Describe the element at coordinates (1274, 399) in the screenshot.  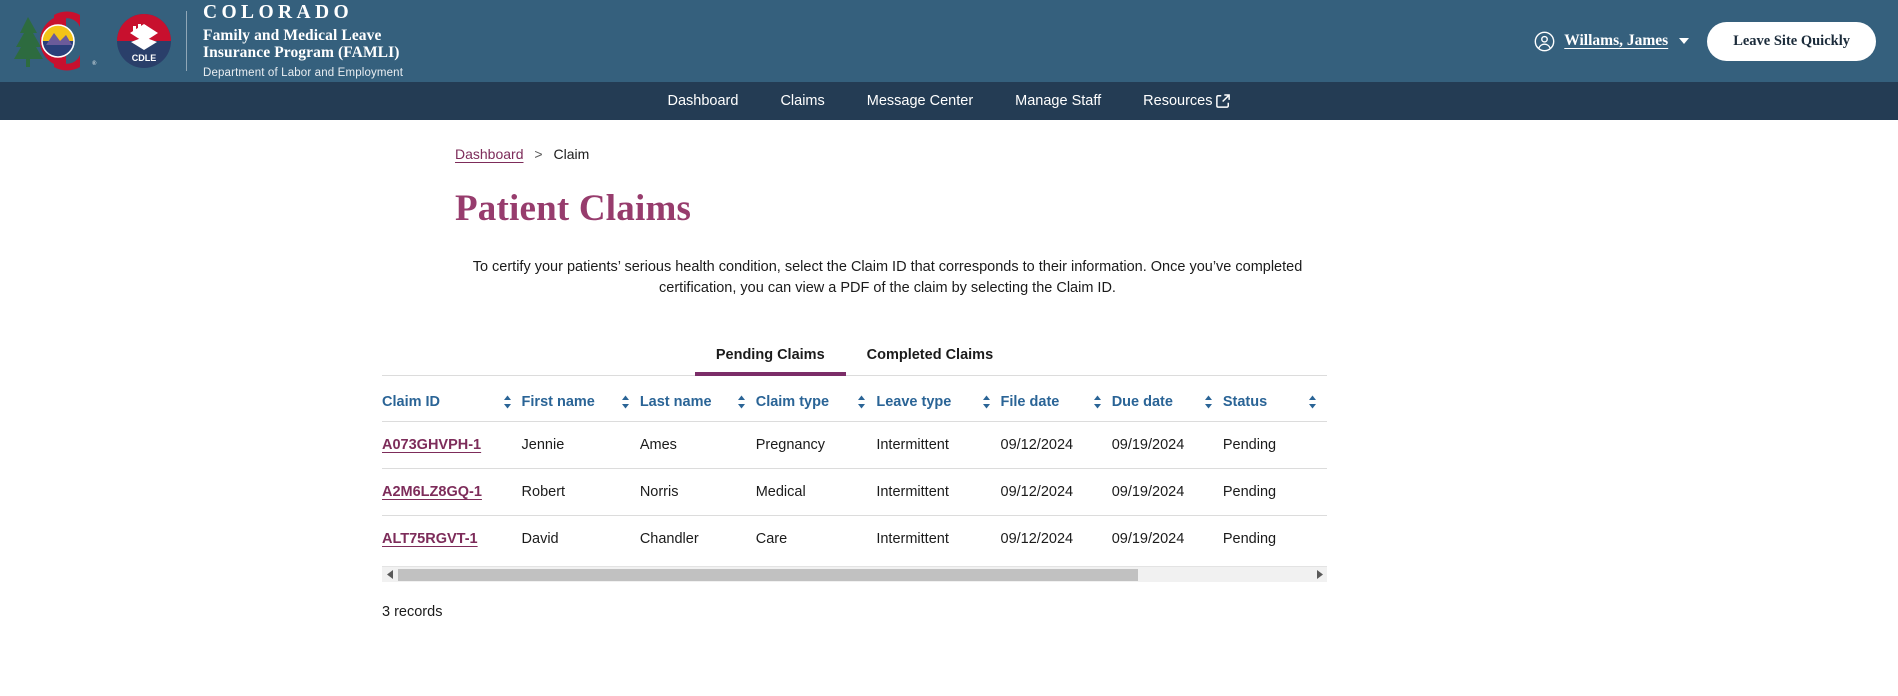
I see `column-header-status: Status` at that location.